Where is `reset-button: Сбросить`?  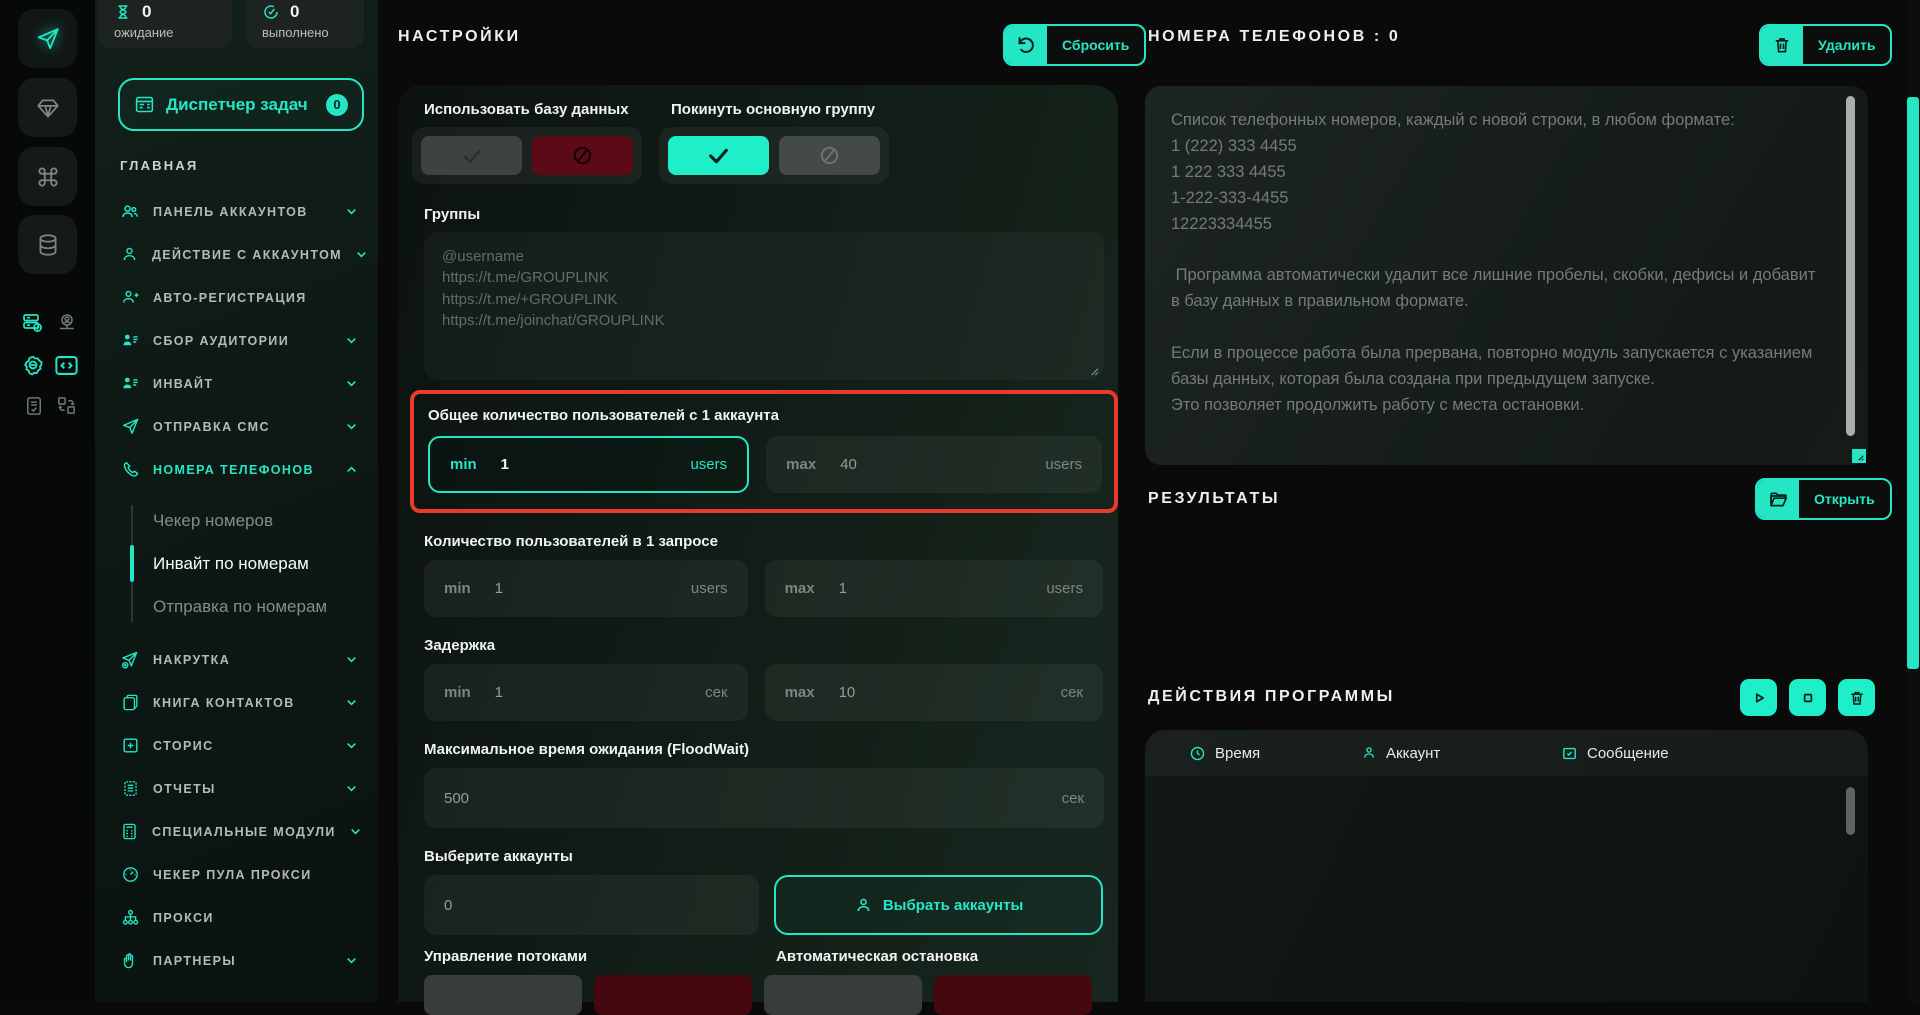
reset-button: Сбросить is located at coordinates (1075, 45).